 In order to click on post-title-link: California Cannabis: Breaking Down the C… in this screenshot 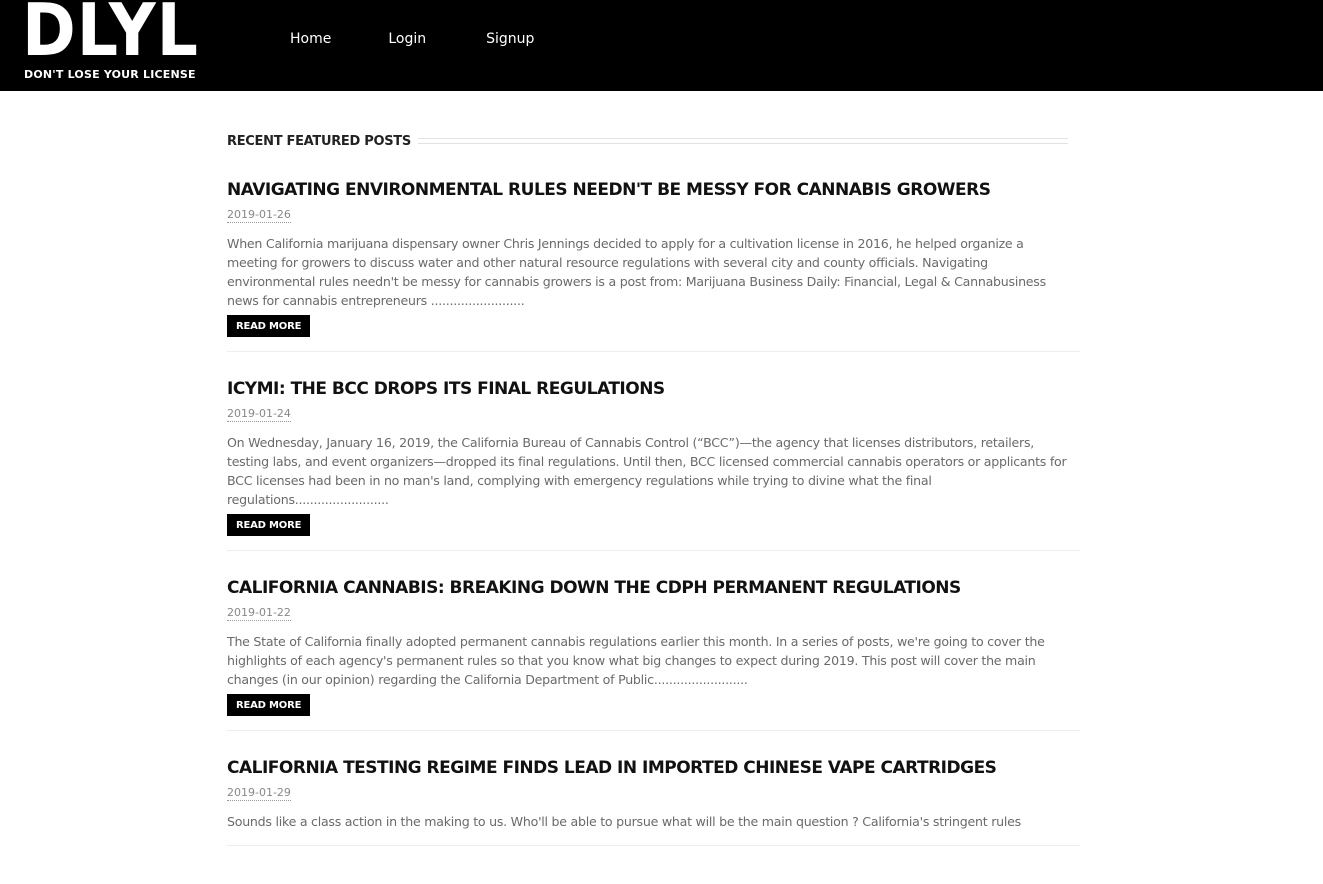, I will do `click(653, 588)`.